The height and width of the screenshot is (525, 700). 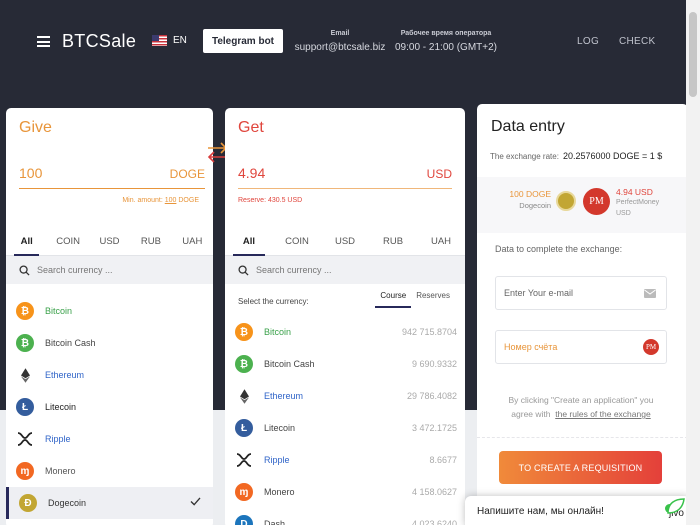 I want to click on email-value: support@btcsale.biz, so click(x=340, y=47).